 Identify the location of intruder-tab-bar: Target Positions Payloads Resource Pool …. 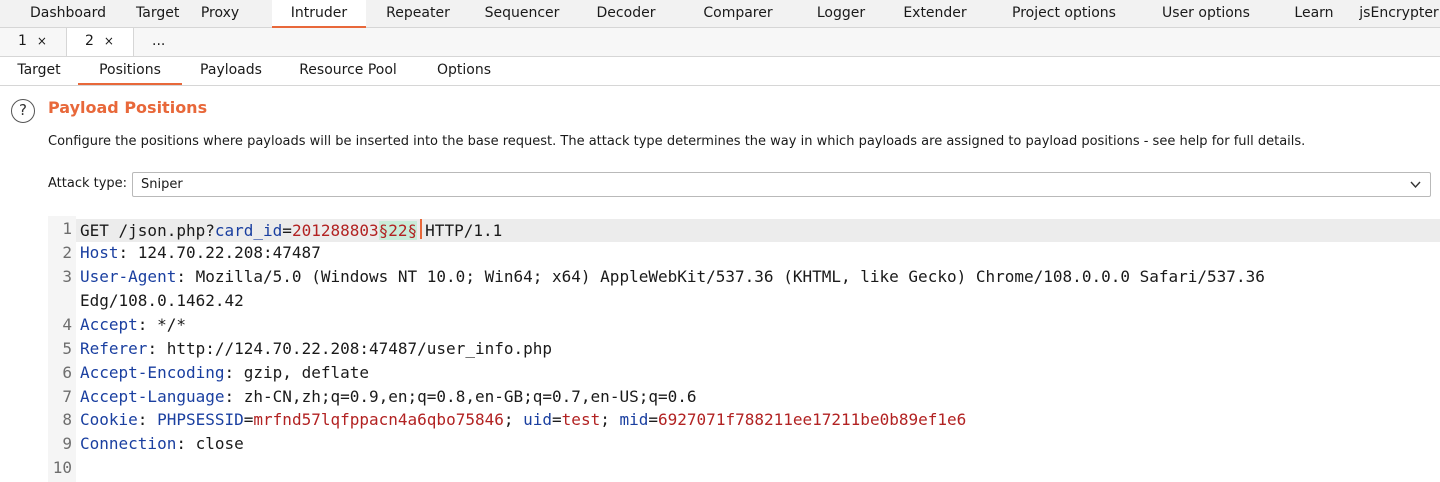
(720, 71).